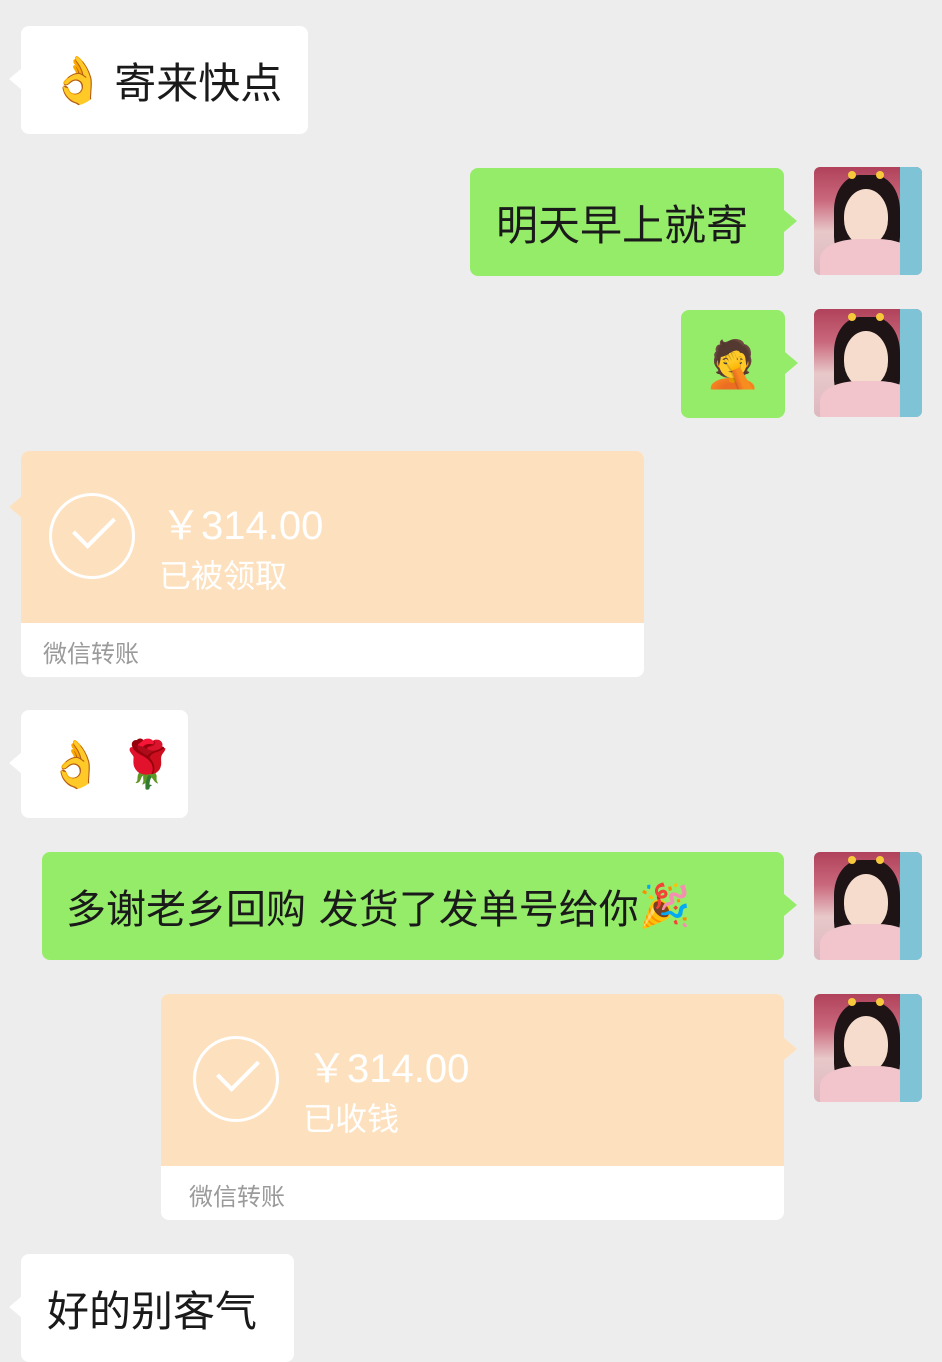  I want to click on message-bubble-sent: 明天早上就寄, so click(627, 222).